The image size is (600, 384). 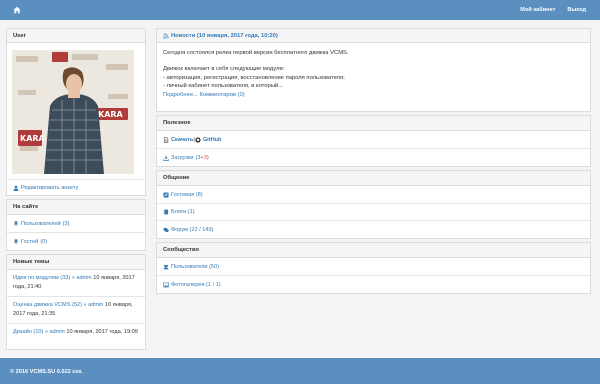 I want to click on home-icon, so click(x=17, y=10).